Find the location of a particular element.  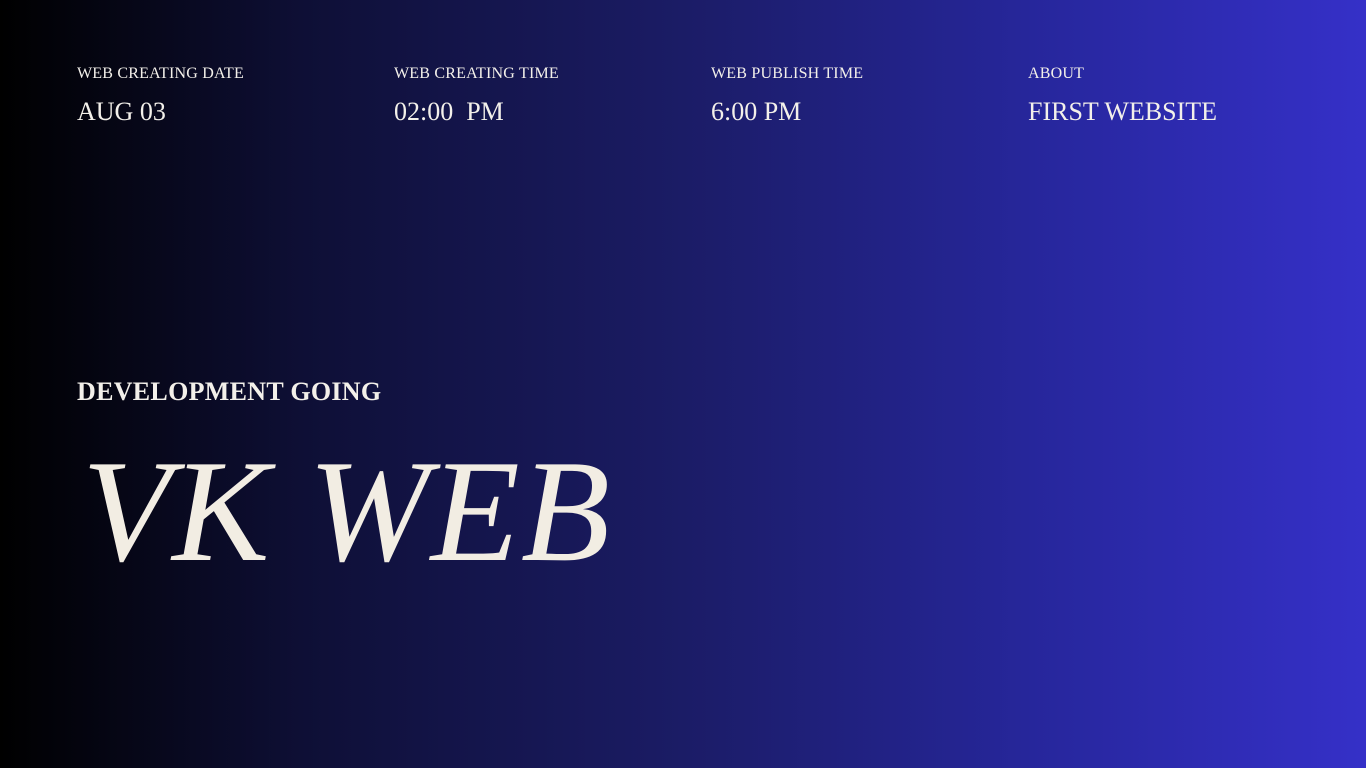

development-status-subtitle: DEVELOPMENT GOING is located at coordinates (229, 391).